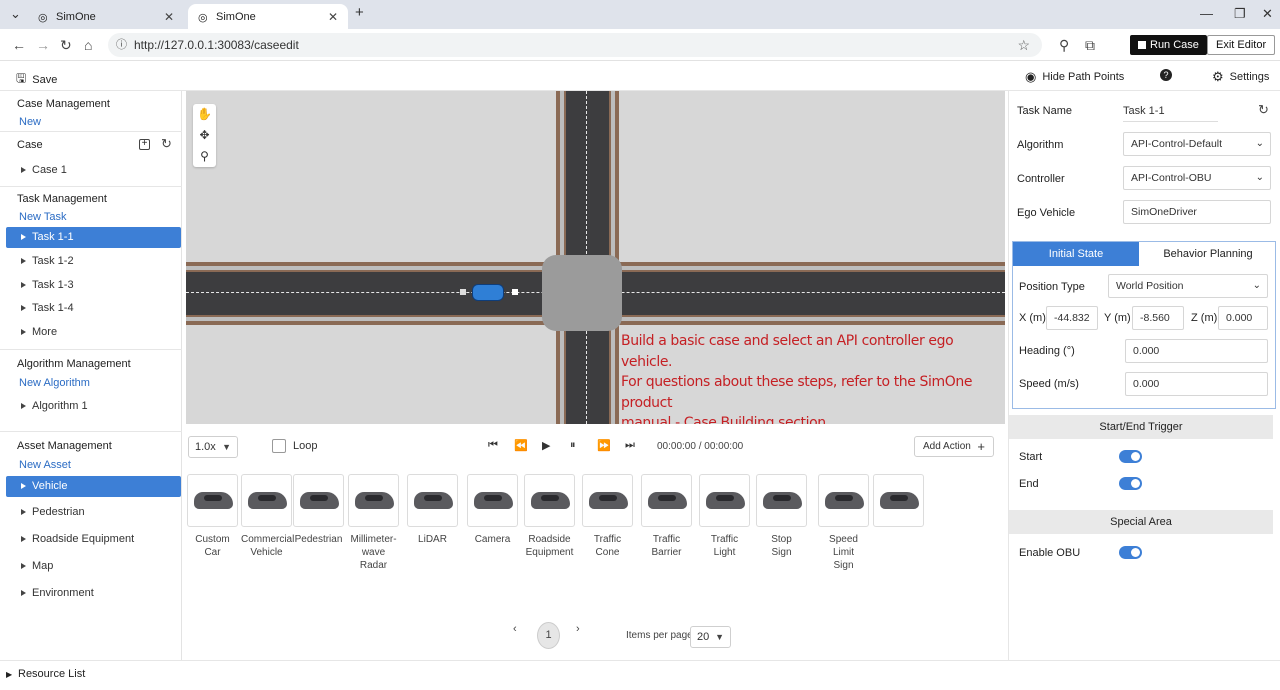 The image size is (1280, 690). Describe the element at coordinates (305, 446) in the screenshot. I see `loop-label: Loop` at that location.